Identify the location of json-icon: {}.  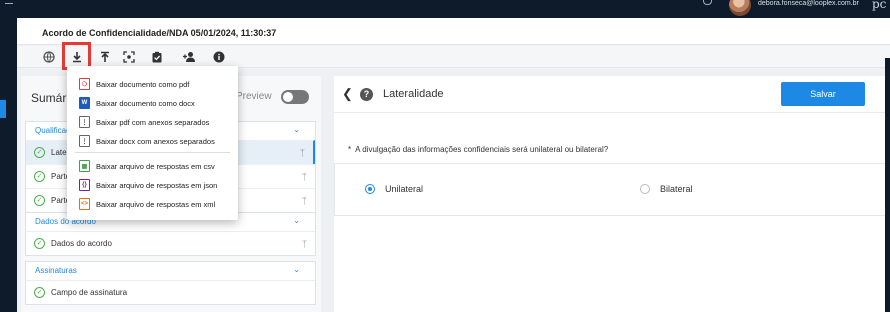
(84, 185).